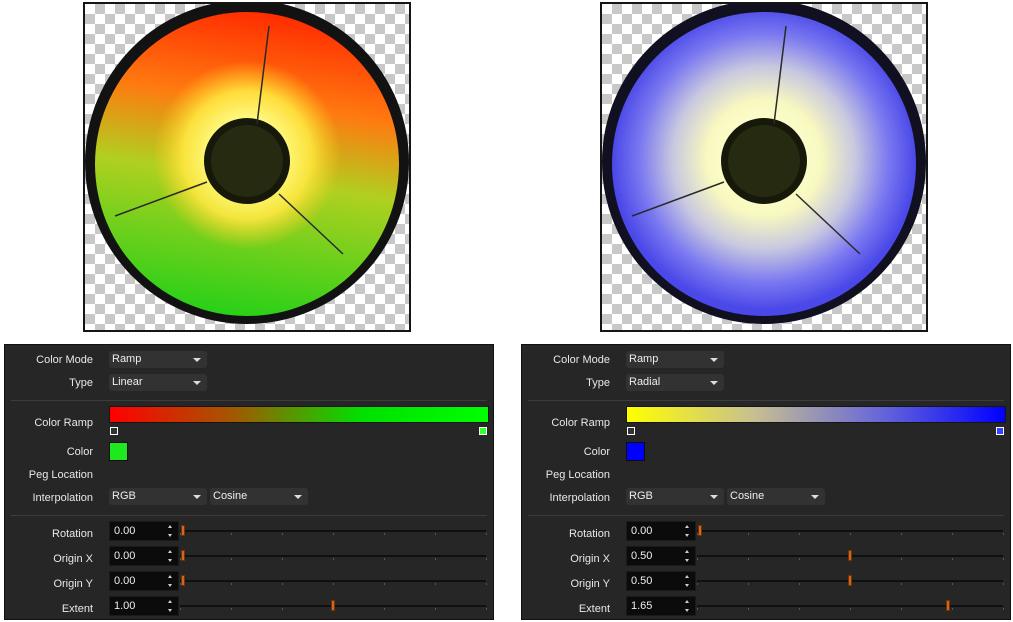 This screenshot has width=1013, height=622. Describe the element at coordinates (77, 609) in the screenshot. I see `extent-label: Extent` at that location.